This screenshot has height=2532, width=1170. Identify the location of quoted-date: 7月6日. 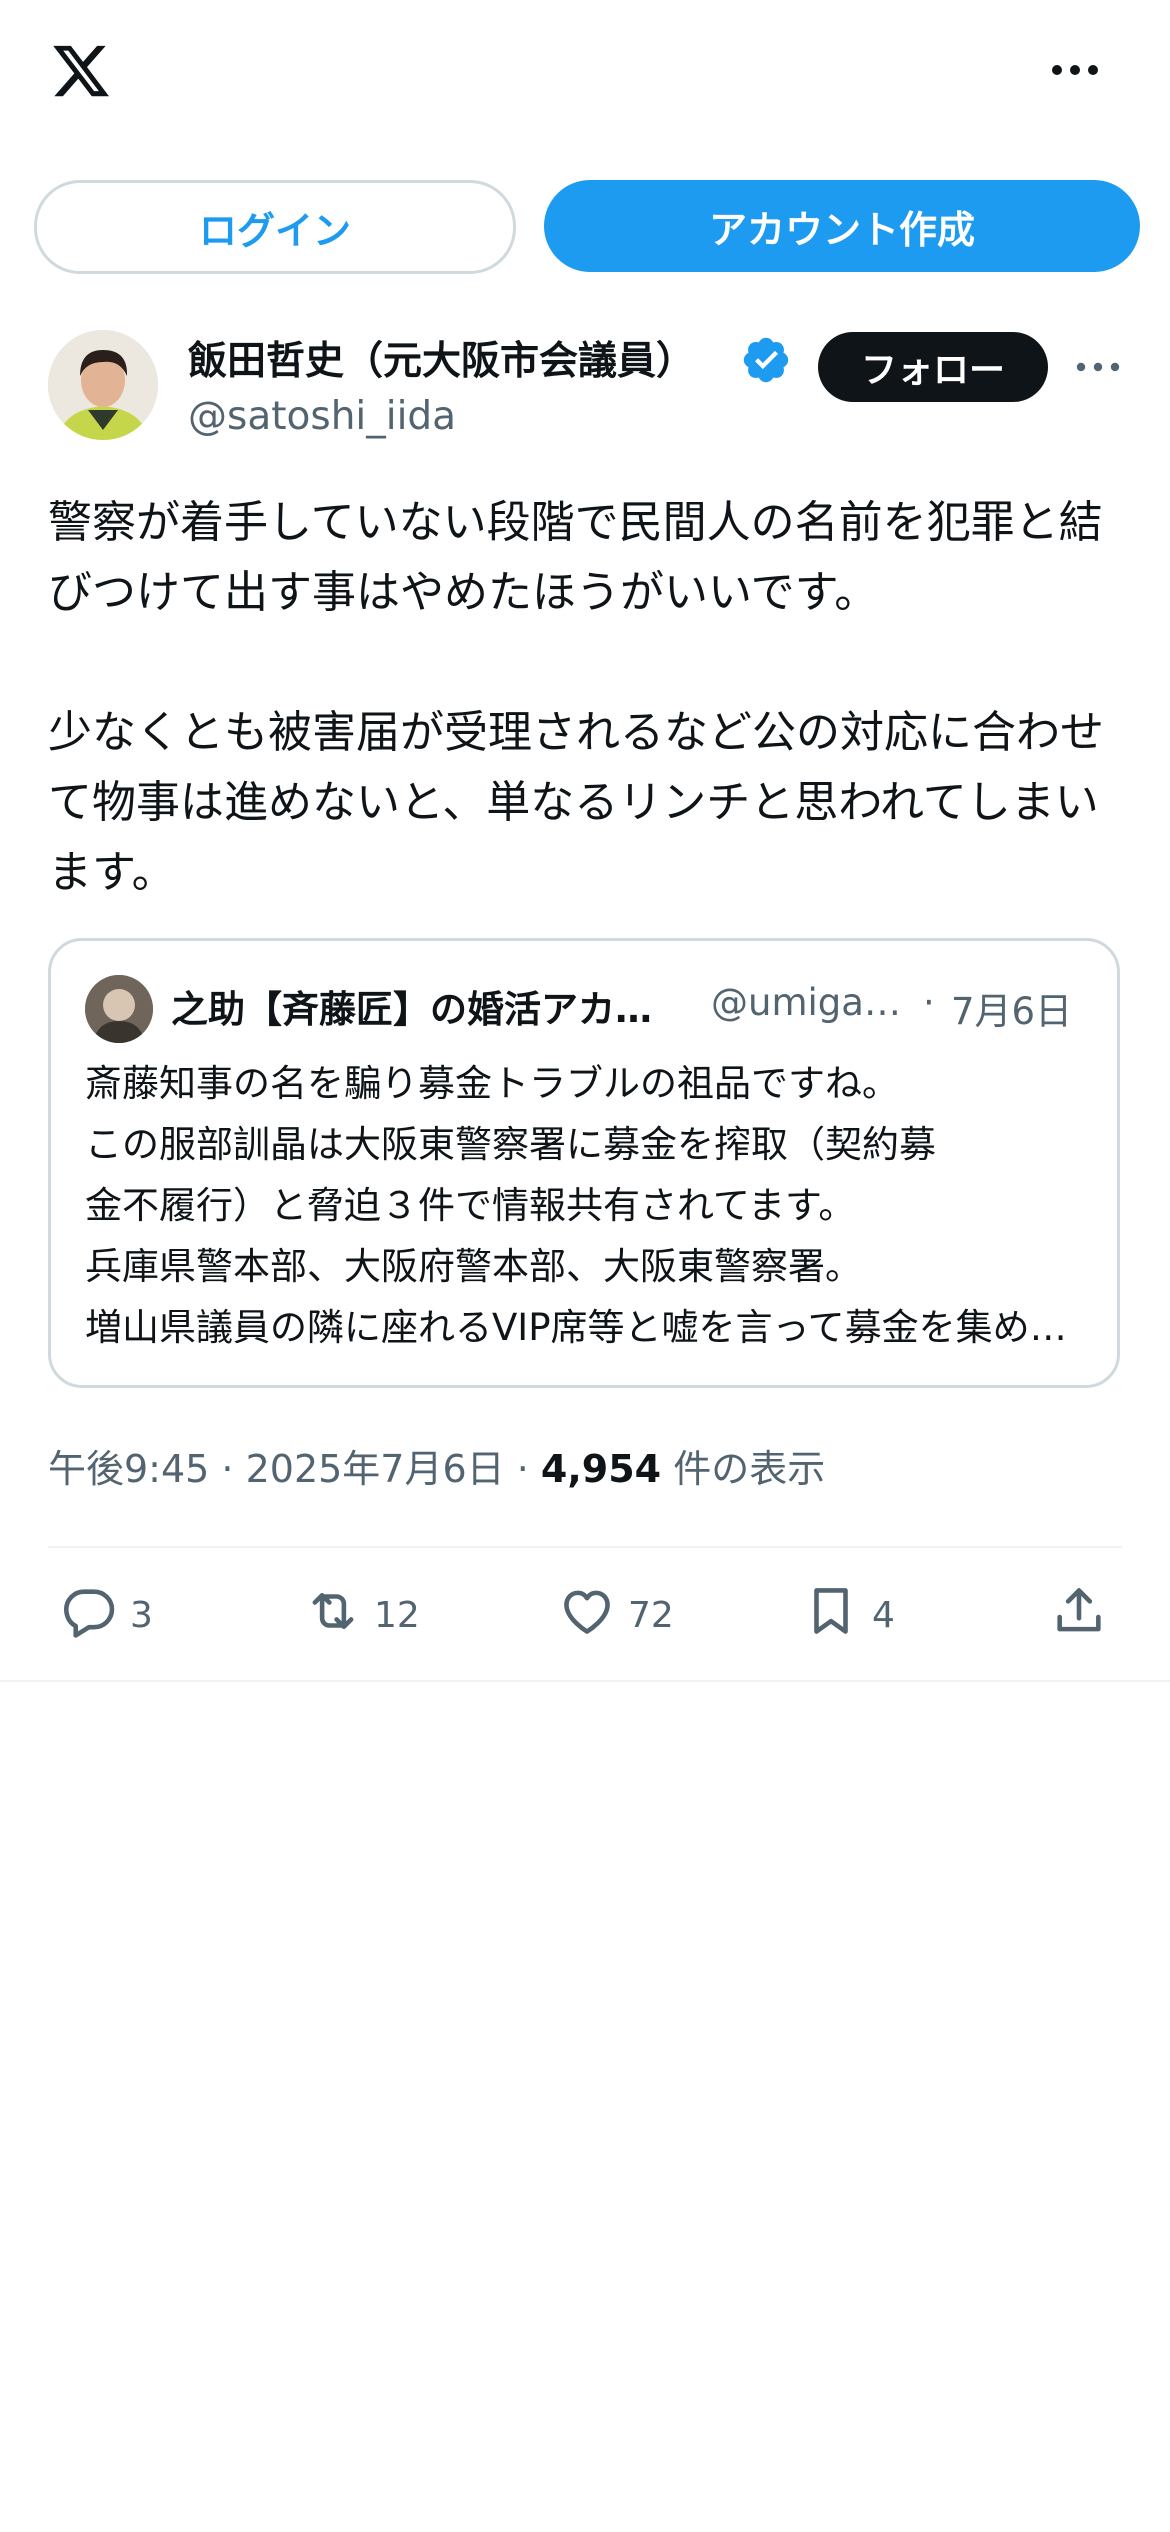
(1011, 1008).